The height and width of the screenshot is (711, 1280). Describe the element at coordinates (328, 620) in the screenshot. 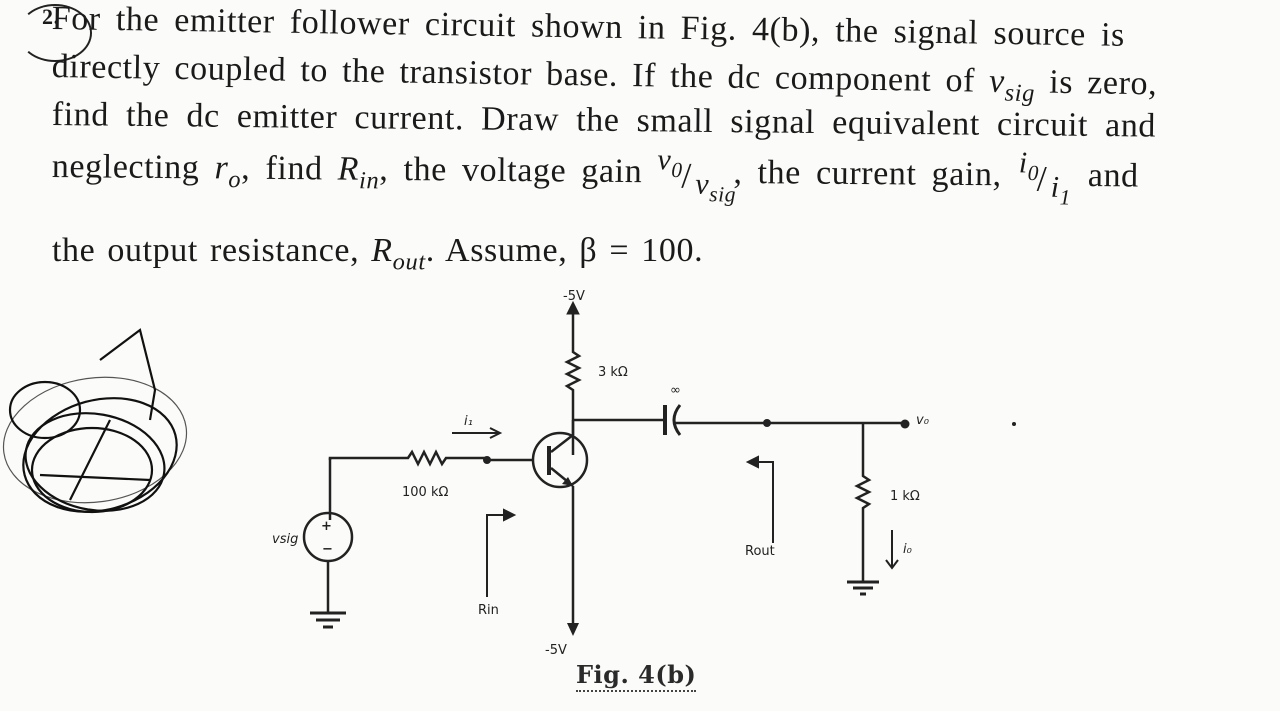

I see `source-ground-icon` at that location.